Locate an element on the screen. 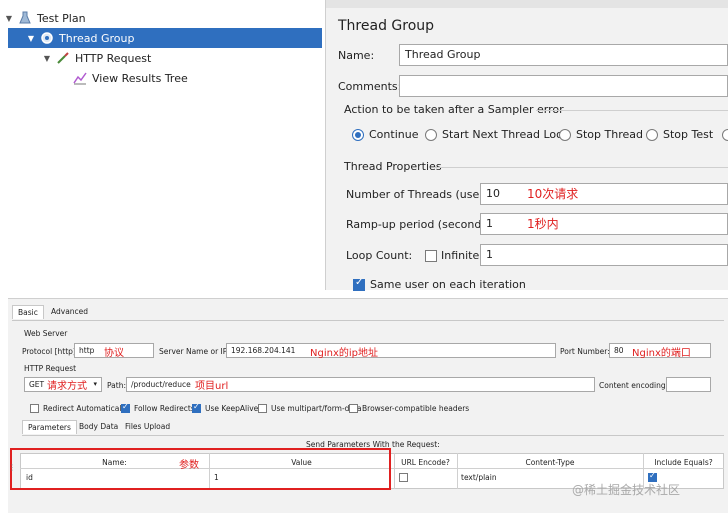  loop-count-field: 1 is located at coordinates (604, 255).